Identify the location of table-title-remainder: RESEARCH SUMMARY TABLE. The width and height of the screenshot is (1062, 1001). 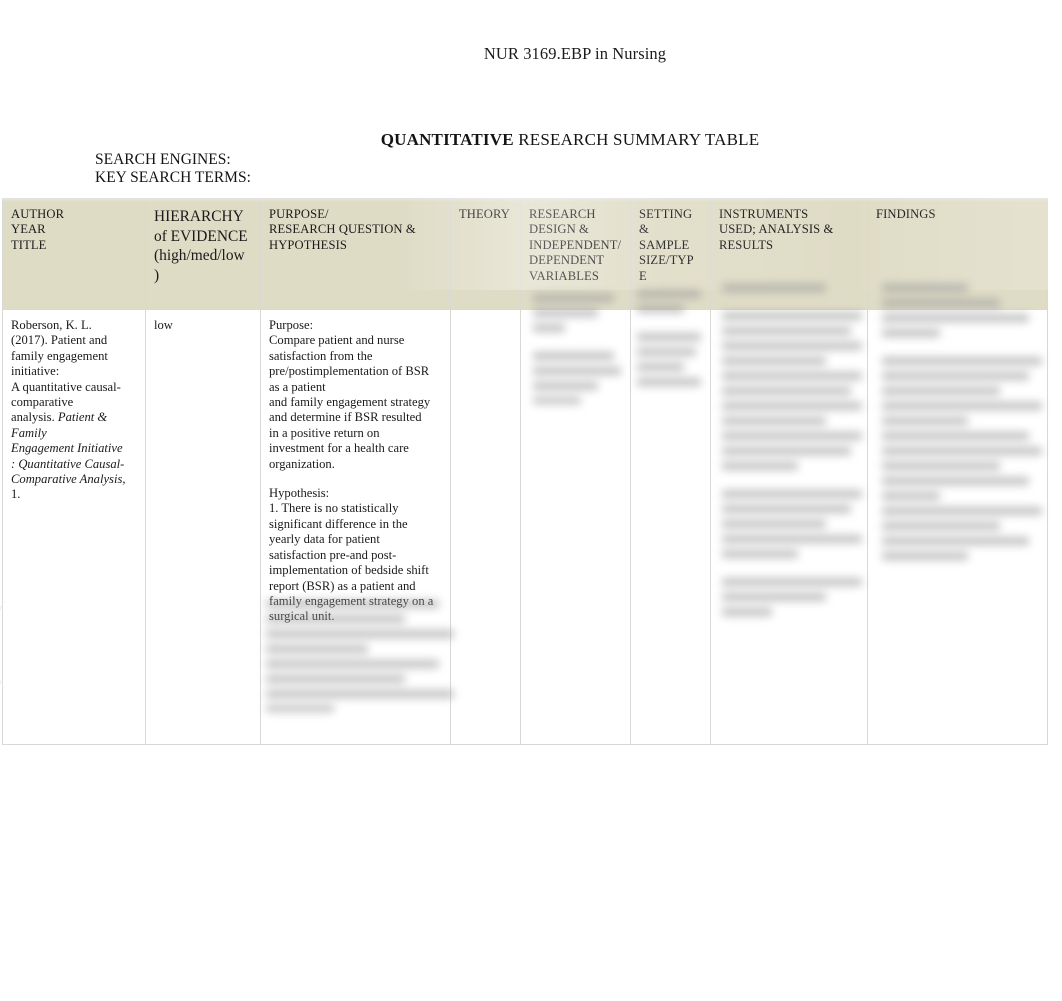
(636, 139).